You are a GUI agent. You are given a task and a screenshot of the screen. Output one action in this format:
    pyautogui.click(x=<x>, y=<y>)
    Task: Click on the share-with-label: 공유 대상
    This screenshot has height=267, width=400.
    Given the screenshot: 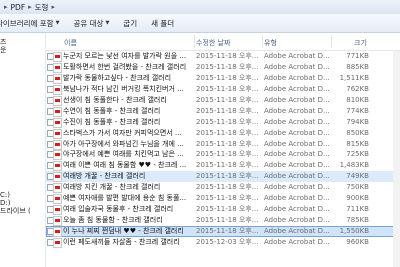 What is the action you would take?
    pyautogui.click(x=88, y=23)
    